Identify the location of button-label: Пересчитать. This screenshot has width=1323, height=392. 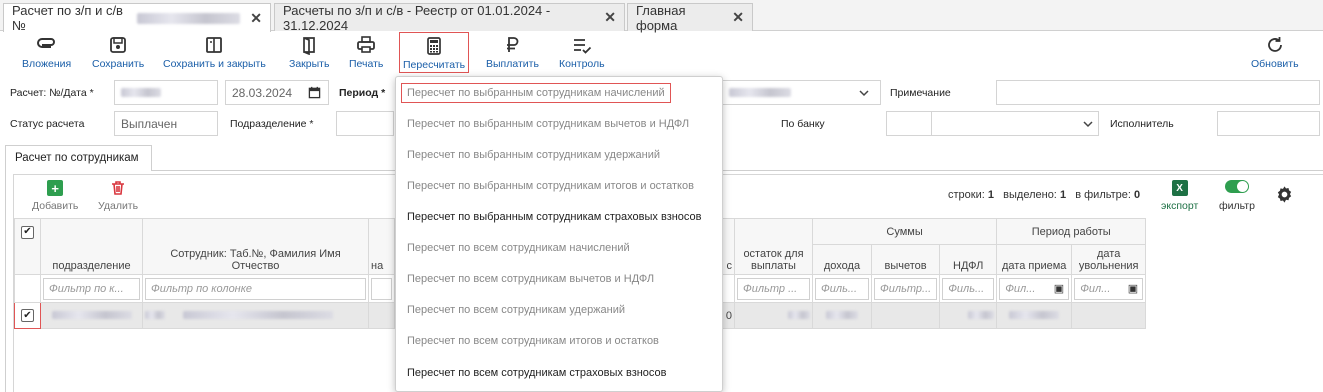
(434, 65).